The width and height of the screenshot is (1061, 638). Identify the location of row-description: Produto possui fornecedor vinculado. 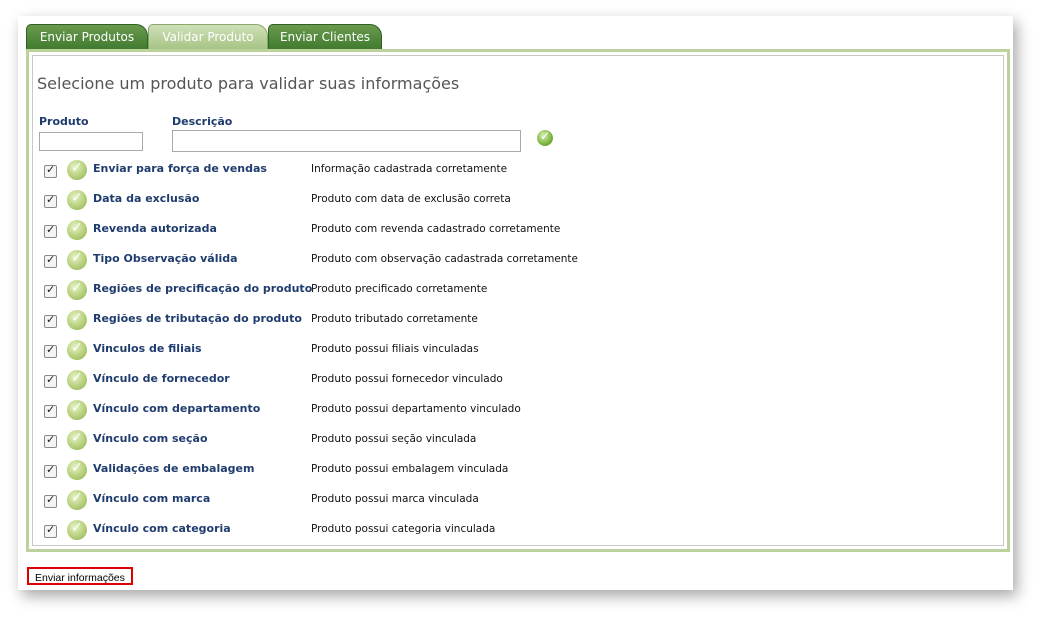
(407, 379).